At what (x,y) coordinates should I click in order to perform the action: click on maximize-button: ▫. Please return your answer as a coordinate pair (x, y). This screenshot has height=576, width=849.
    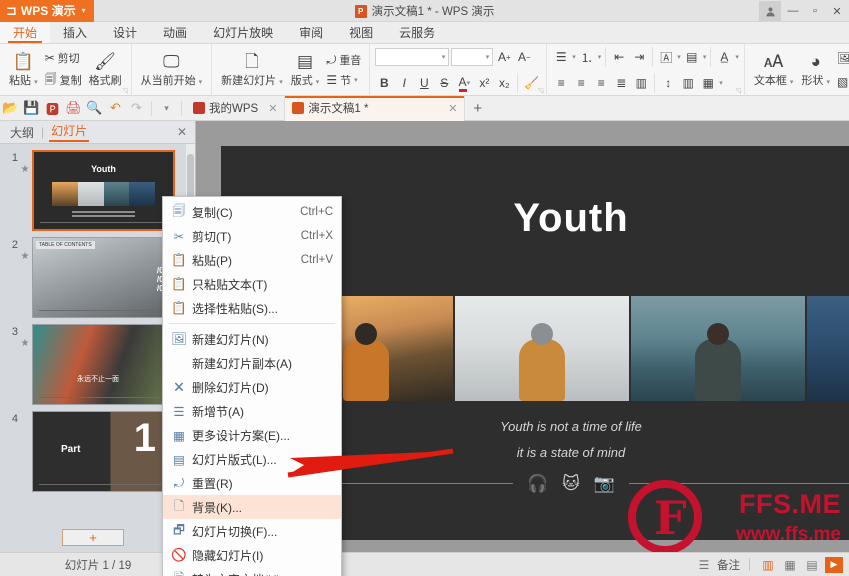
    Looking at the image, I should click on (815, 11).